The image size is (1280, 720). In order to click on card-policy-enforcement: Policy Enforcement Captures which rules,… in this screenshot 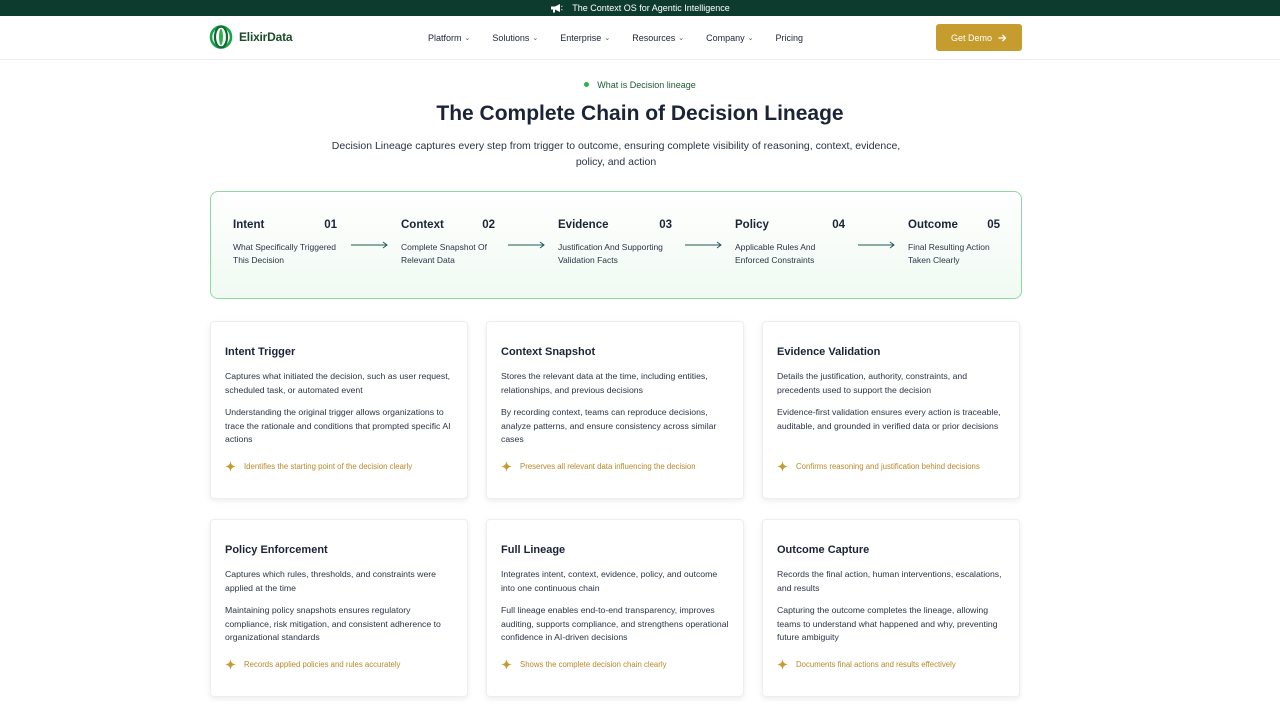, I will do `click(339, 608)`.